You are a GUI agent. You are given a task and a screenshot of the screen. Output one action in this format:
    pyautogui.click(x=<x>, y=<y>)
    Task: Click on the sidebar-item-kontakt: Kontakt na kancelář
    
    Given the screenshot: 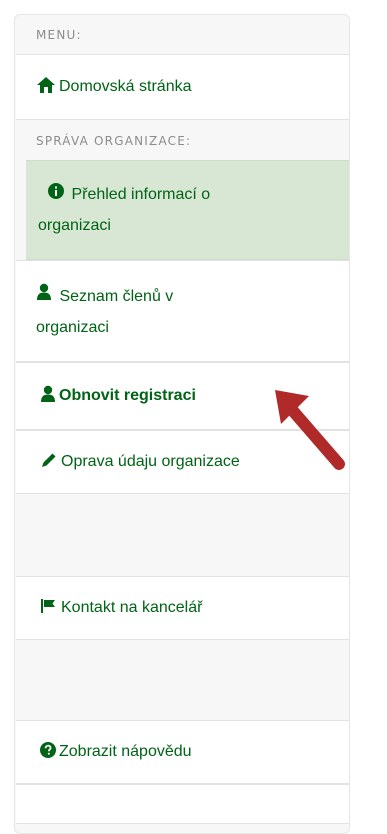 What is the action you would take?
    pyautogui.click(x=182, y=608)
    